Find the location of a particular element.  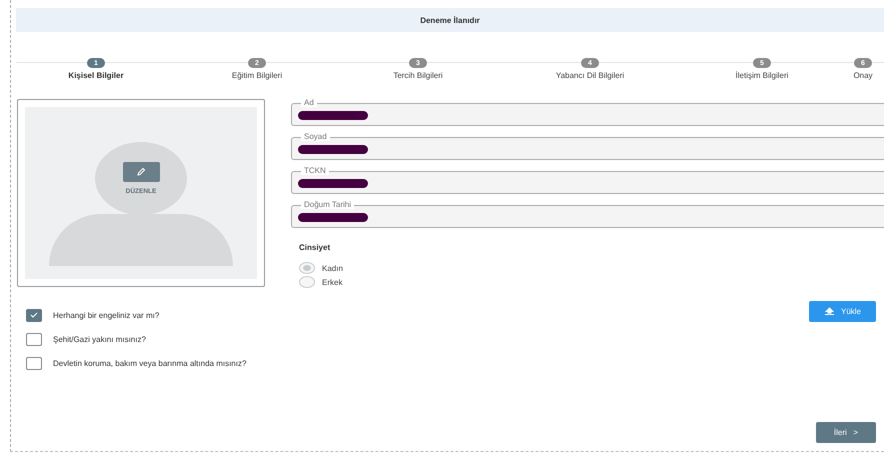

step-label: Onay is located at coordinates (863, 75).